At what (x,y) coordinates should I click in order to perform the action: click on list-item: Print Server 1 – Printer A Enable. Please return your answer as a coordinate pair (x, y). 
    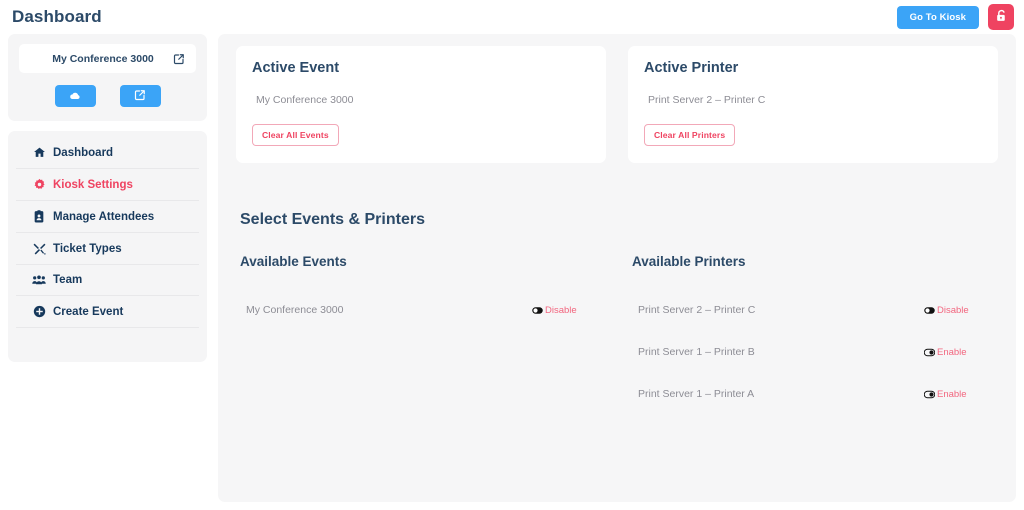
    Looking at the image, I should click on (813, 394).